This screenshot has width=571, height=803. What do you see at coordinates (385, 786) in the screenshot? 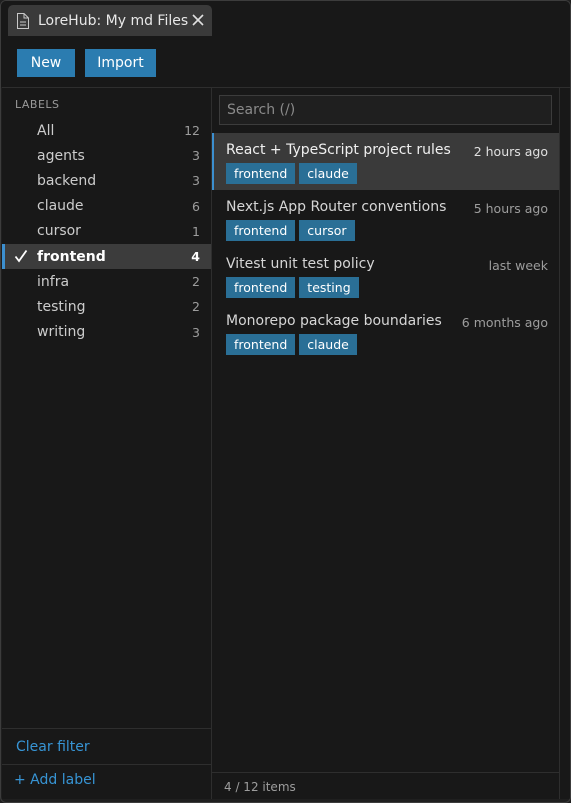
I see `status-footer: 4 / 12 items` at bounding box center [385, 786].